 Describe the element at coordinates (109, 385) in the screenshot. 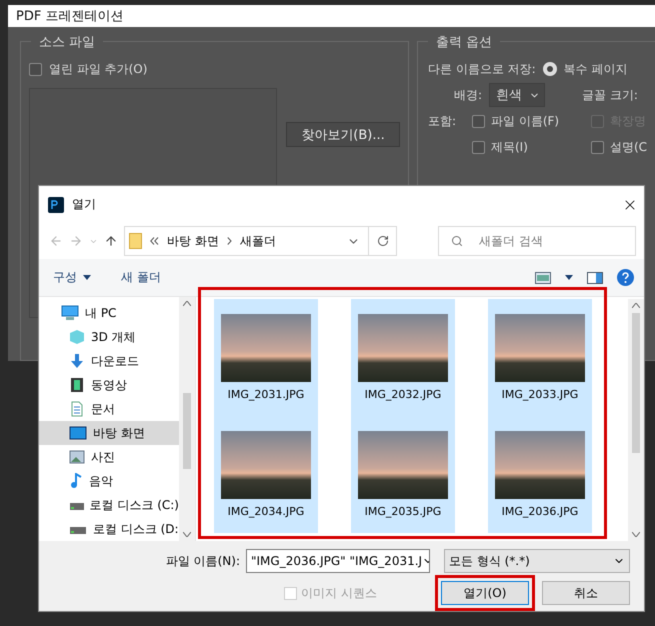

I see `nav-item: 동영상` at that location.